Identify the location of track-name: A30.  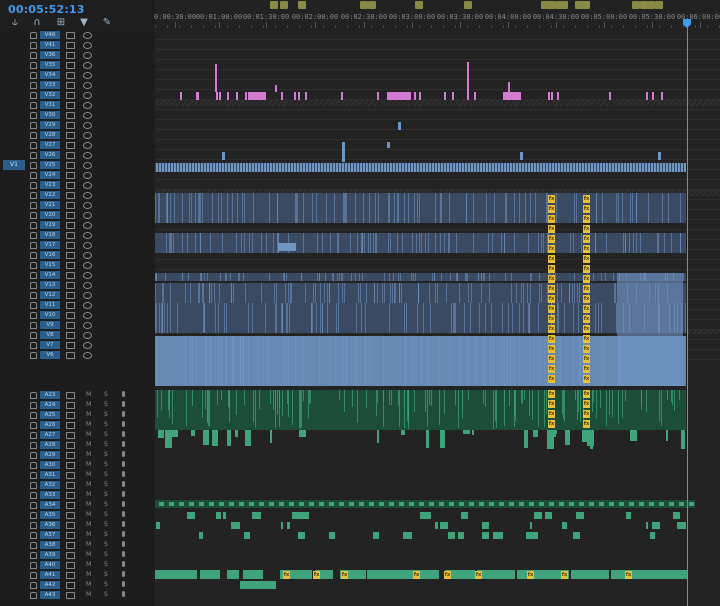
(50, 465).